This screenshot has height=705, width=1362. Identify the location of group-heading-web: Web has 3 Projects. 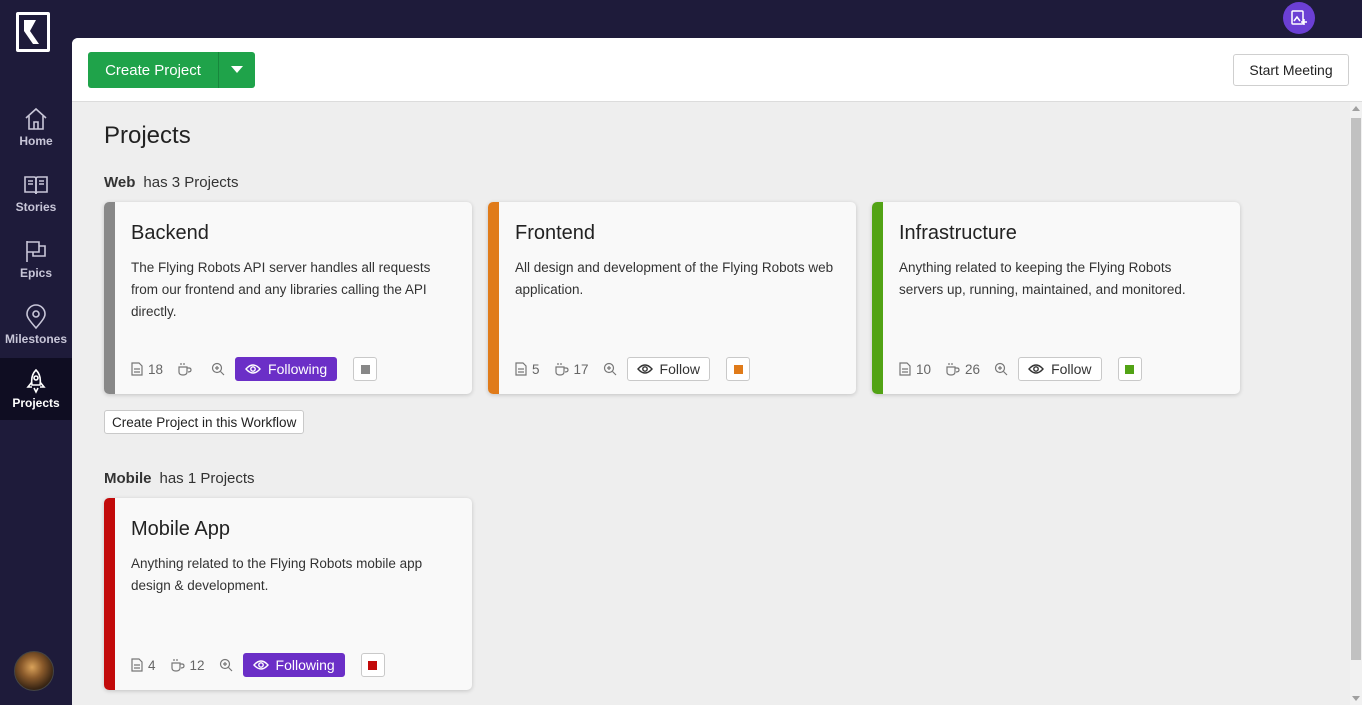
(171, 182).